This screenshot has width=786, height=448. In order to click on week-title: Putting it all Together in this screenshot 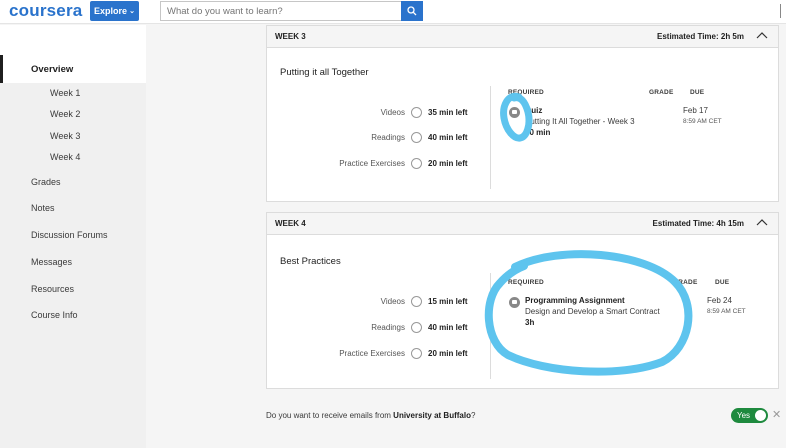, I will do `click(324, 72)`.